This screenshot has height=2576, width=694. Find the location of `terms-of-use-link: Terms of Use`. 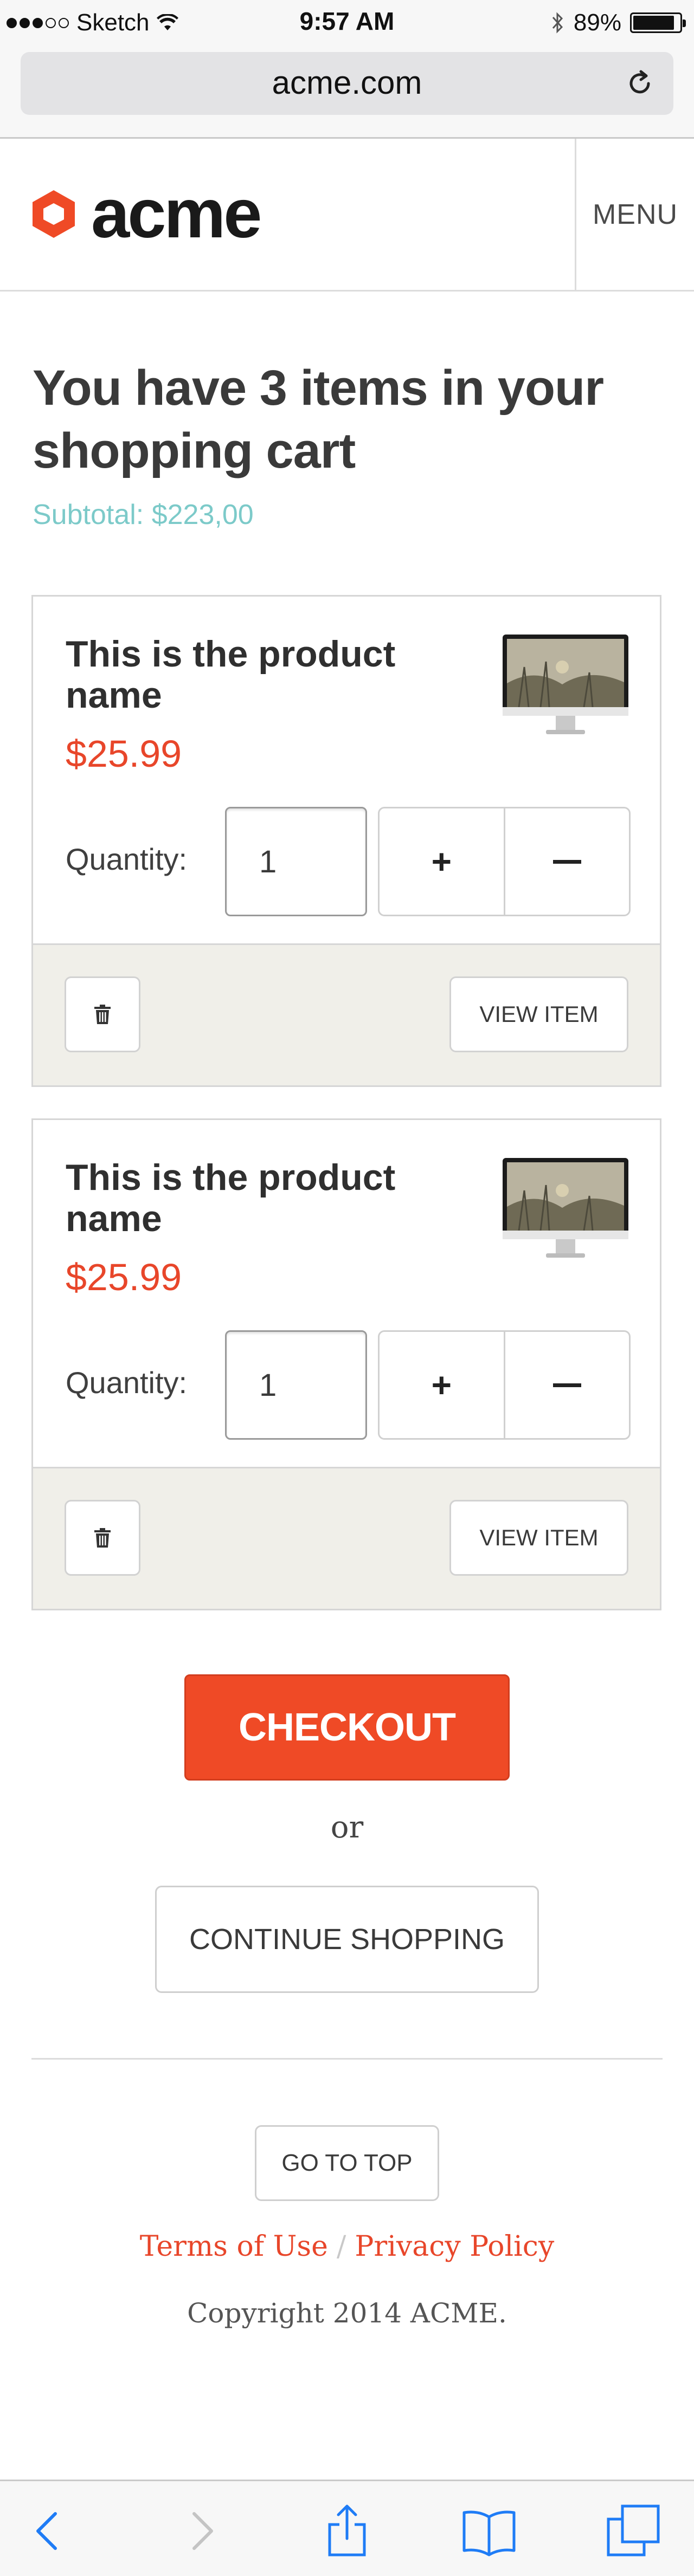

terms-of-use-link: Terms of Use is located at coordinates (234, 2246).